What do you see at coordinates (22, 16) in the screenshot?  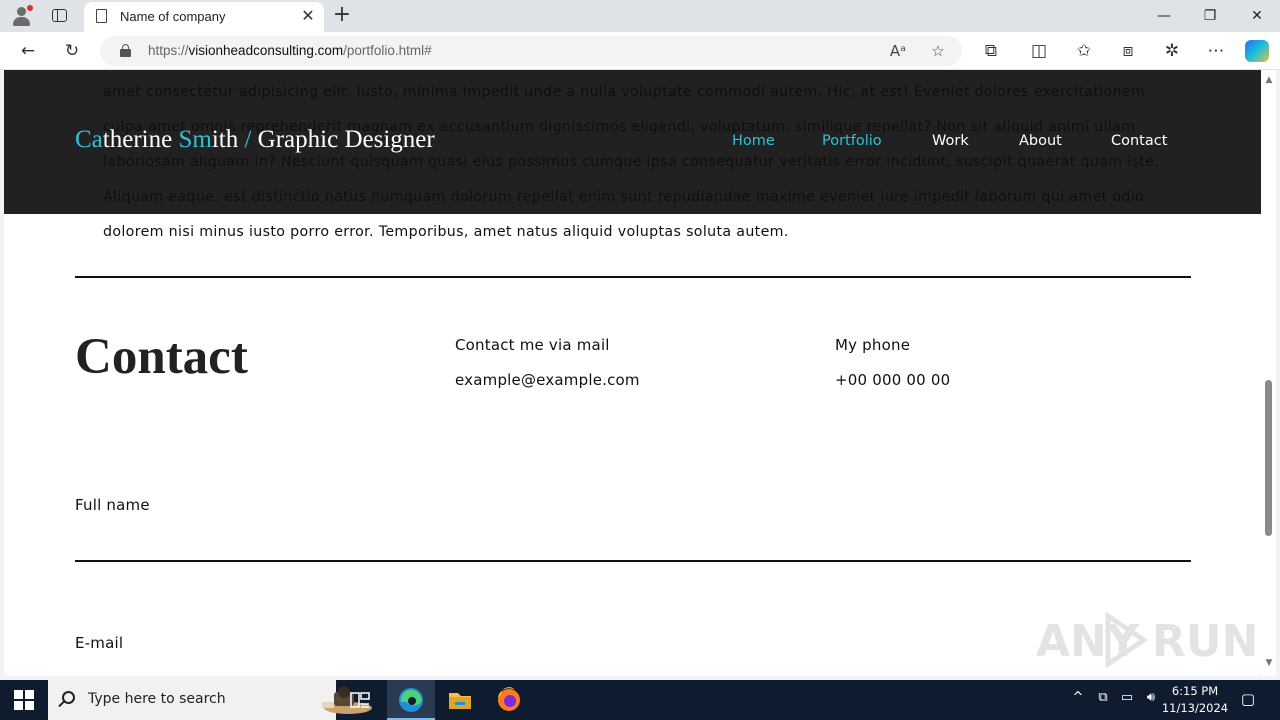 I see `profile-avatar-icon` at bounding box center [22, 16].